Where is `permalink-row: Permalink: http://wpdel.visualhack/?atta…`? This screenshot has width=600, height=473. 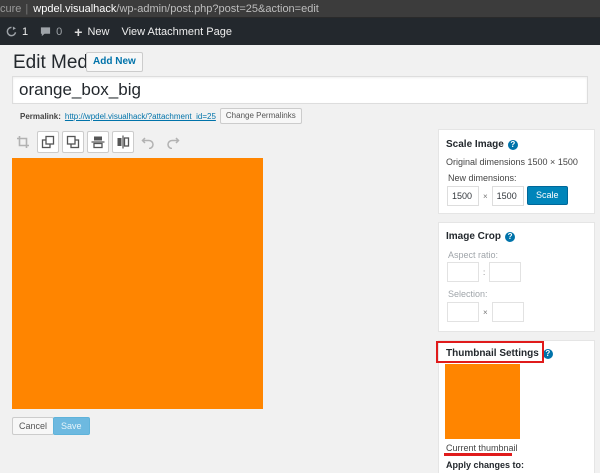 permalink-row: Permalink: http://wpdel.visualhack/?atta… is located at coordinates (161, 116).